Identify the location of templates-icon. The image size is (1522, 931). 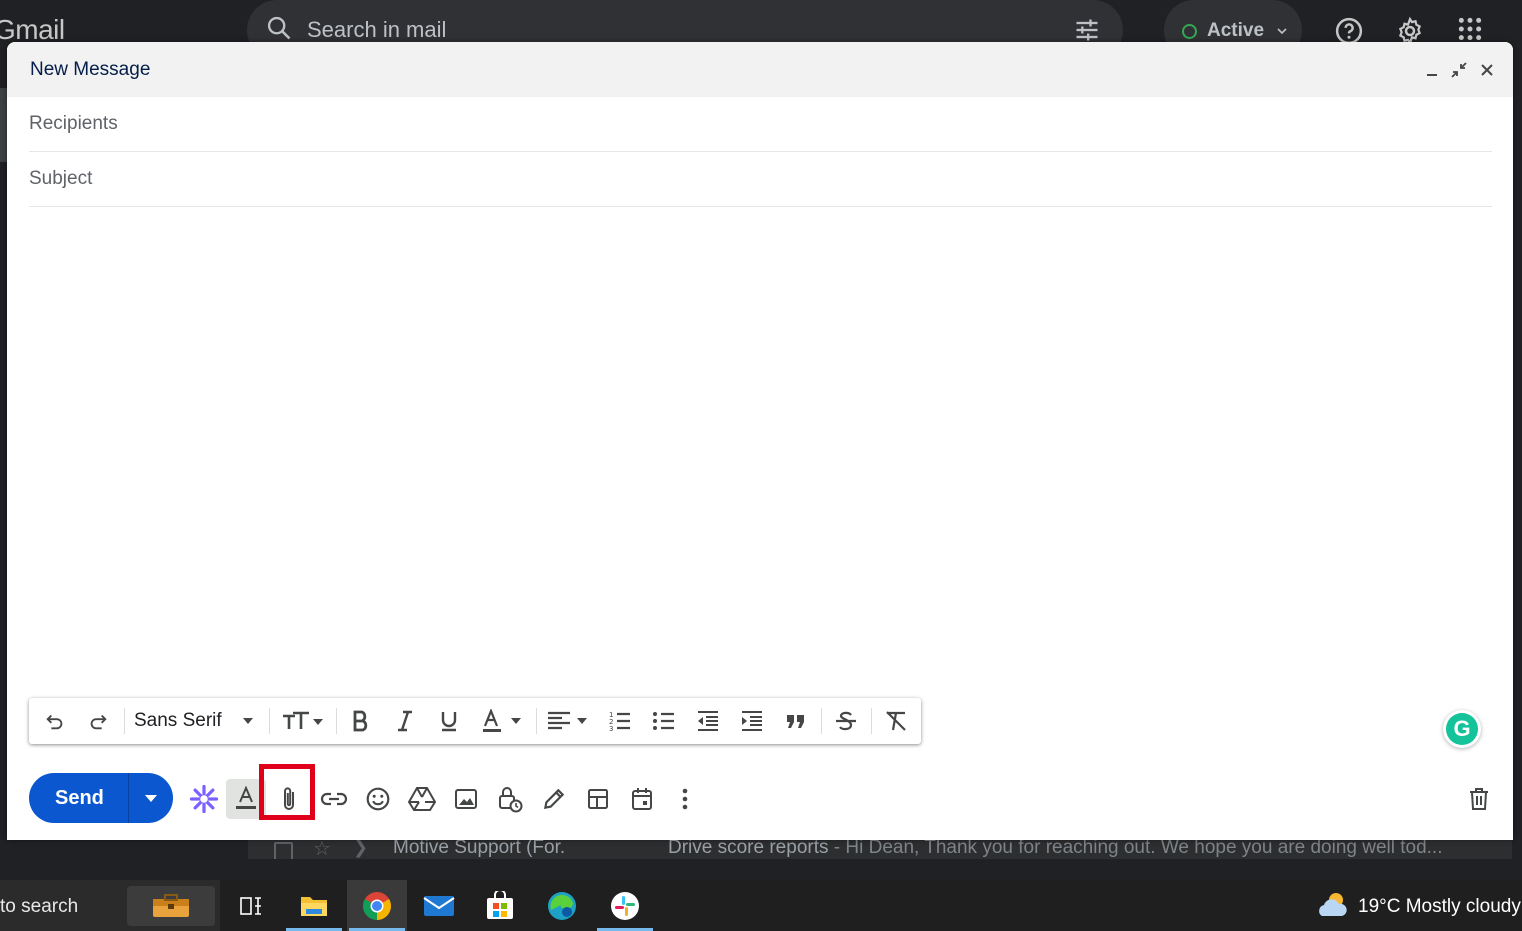
(598, 799).